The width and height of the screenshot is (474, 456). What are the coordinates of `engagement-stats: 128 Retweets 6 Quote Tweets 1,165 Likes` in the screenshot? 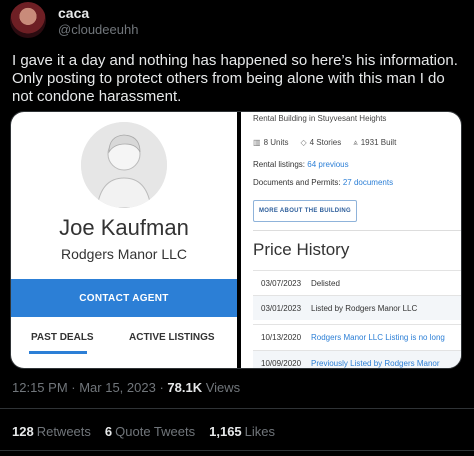 It's located at (143, 431).